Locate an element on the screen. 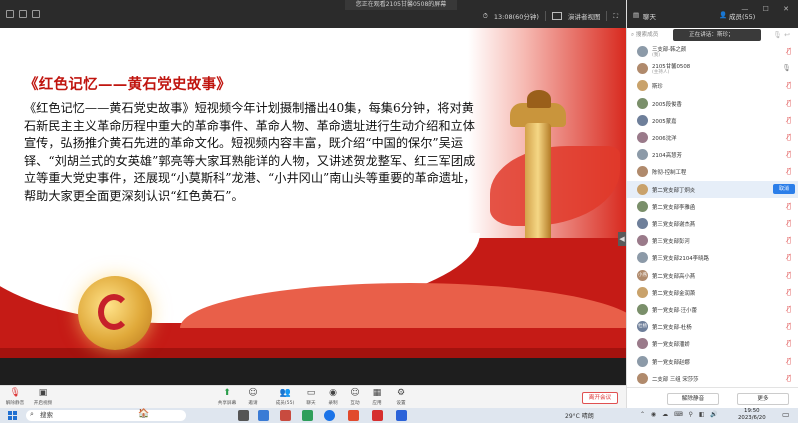 The width and height of the screenshot is (798, 423). taskbar-search-input: 搜索 is located at coordinates (106, 415).